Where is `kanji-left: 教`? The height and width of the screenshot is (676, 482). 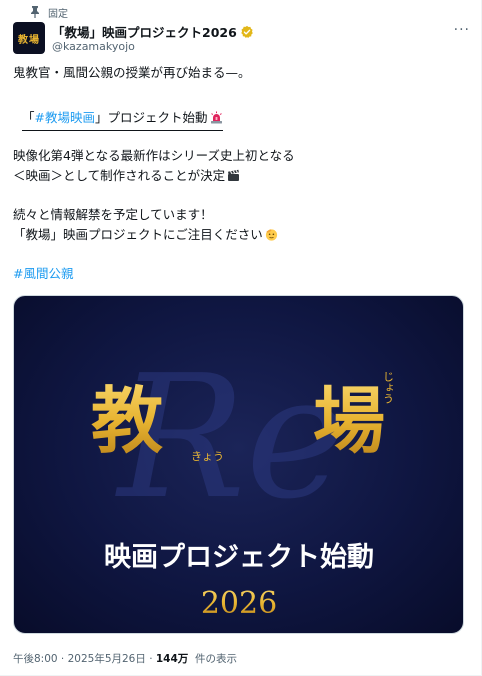
kanji-left: 教 is located at coordinates (127, 420).